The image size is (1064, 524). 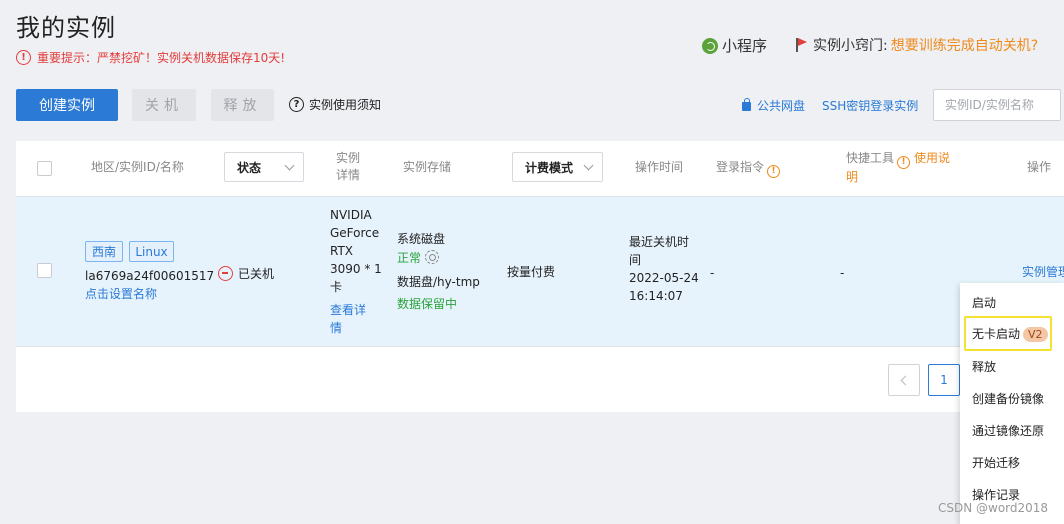 I want to click on lock-icon, so click(x=746, y=104).